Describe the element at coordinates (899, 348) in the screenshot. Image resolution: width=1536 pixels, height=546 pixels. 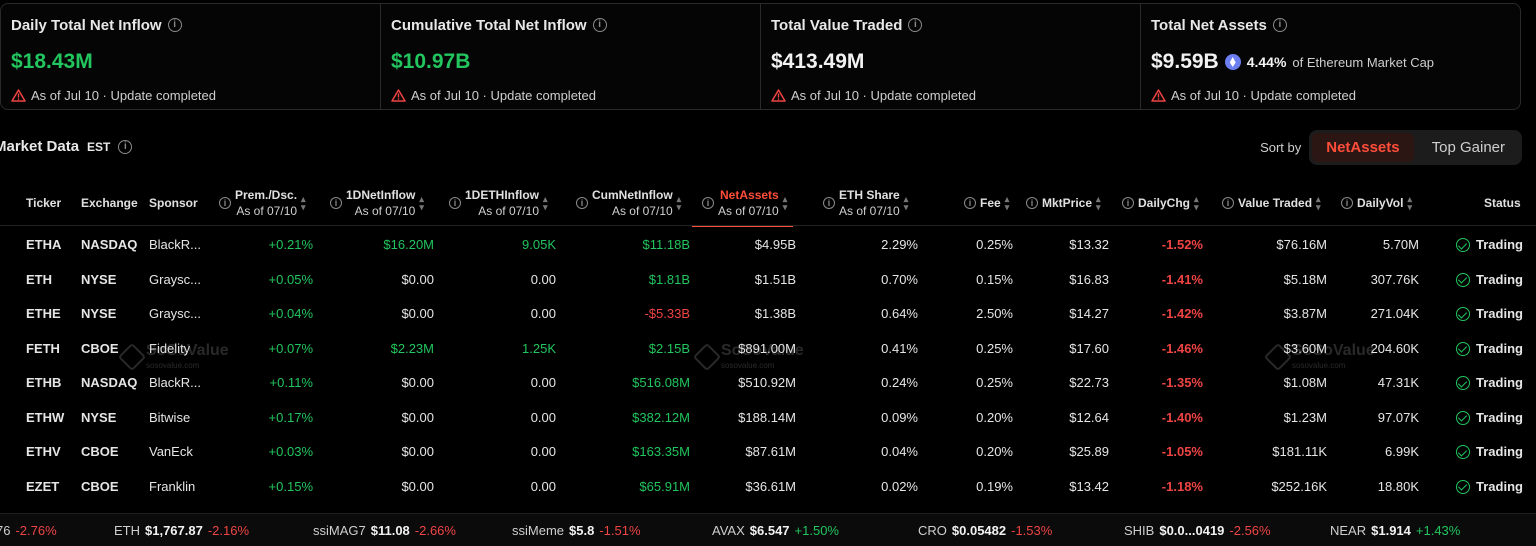
I see `cell-eth-share: 0.41%` at that location.